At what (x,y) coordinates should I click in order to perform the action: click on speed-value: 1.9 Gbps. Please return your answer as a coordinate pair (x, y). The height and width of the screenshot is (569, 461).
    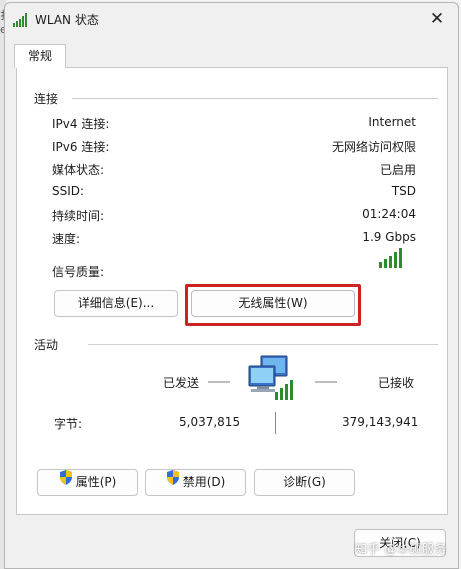
    Looking at the image, I should click on (389, 237).